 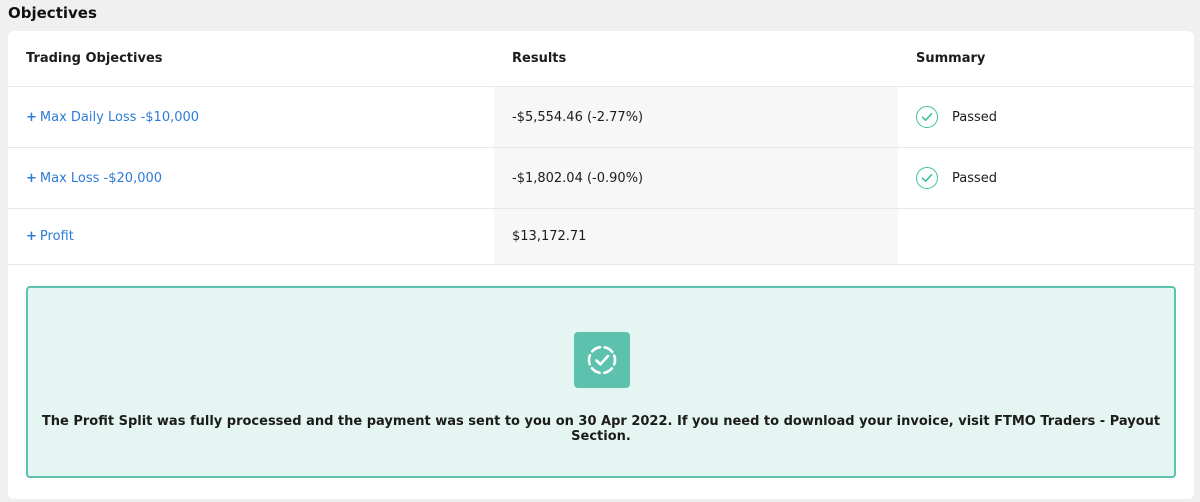 I want to click on badge-check-icon, so click(x=602, y=360).